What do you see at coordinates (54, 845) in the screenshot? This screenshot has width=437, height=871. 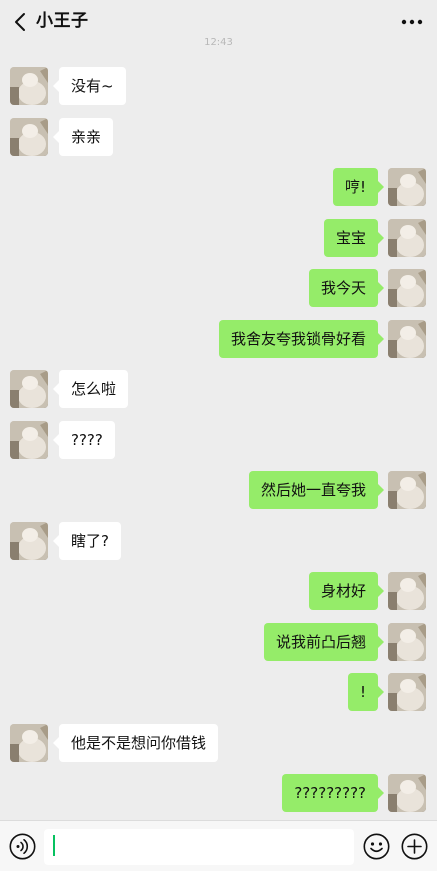 I see `text-cursor` at bounding box center [54, 845].